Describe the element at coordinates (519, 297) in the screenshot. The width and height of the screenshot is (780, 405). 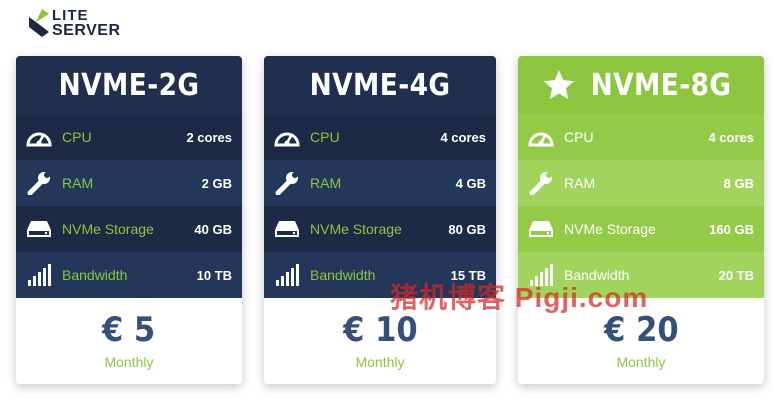
I see `watermark-text: 猪机博客 Pigji.com` at that location.